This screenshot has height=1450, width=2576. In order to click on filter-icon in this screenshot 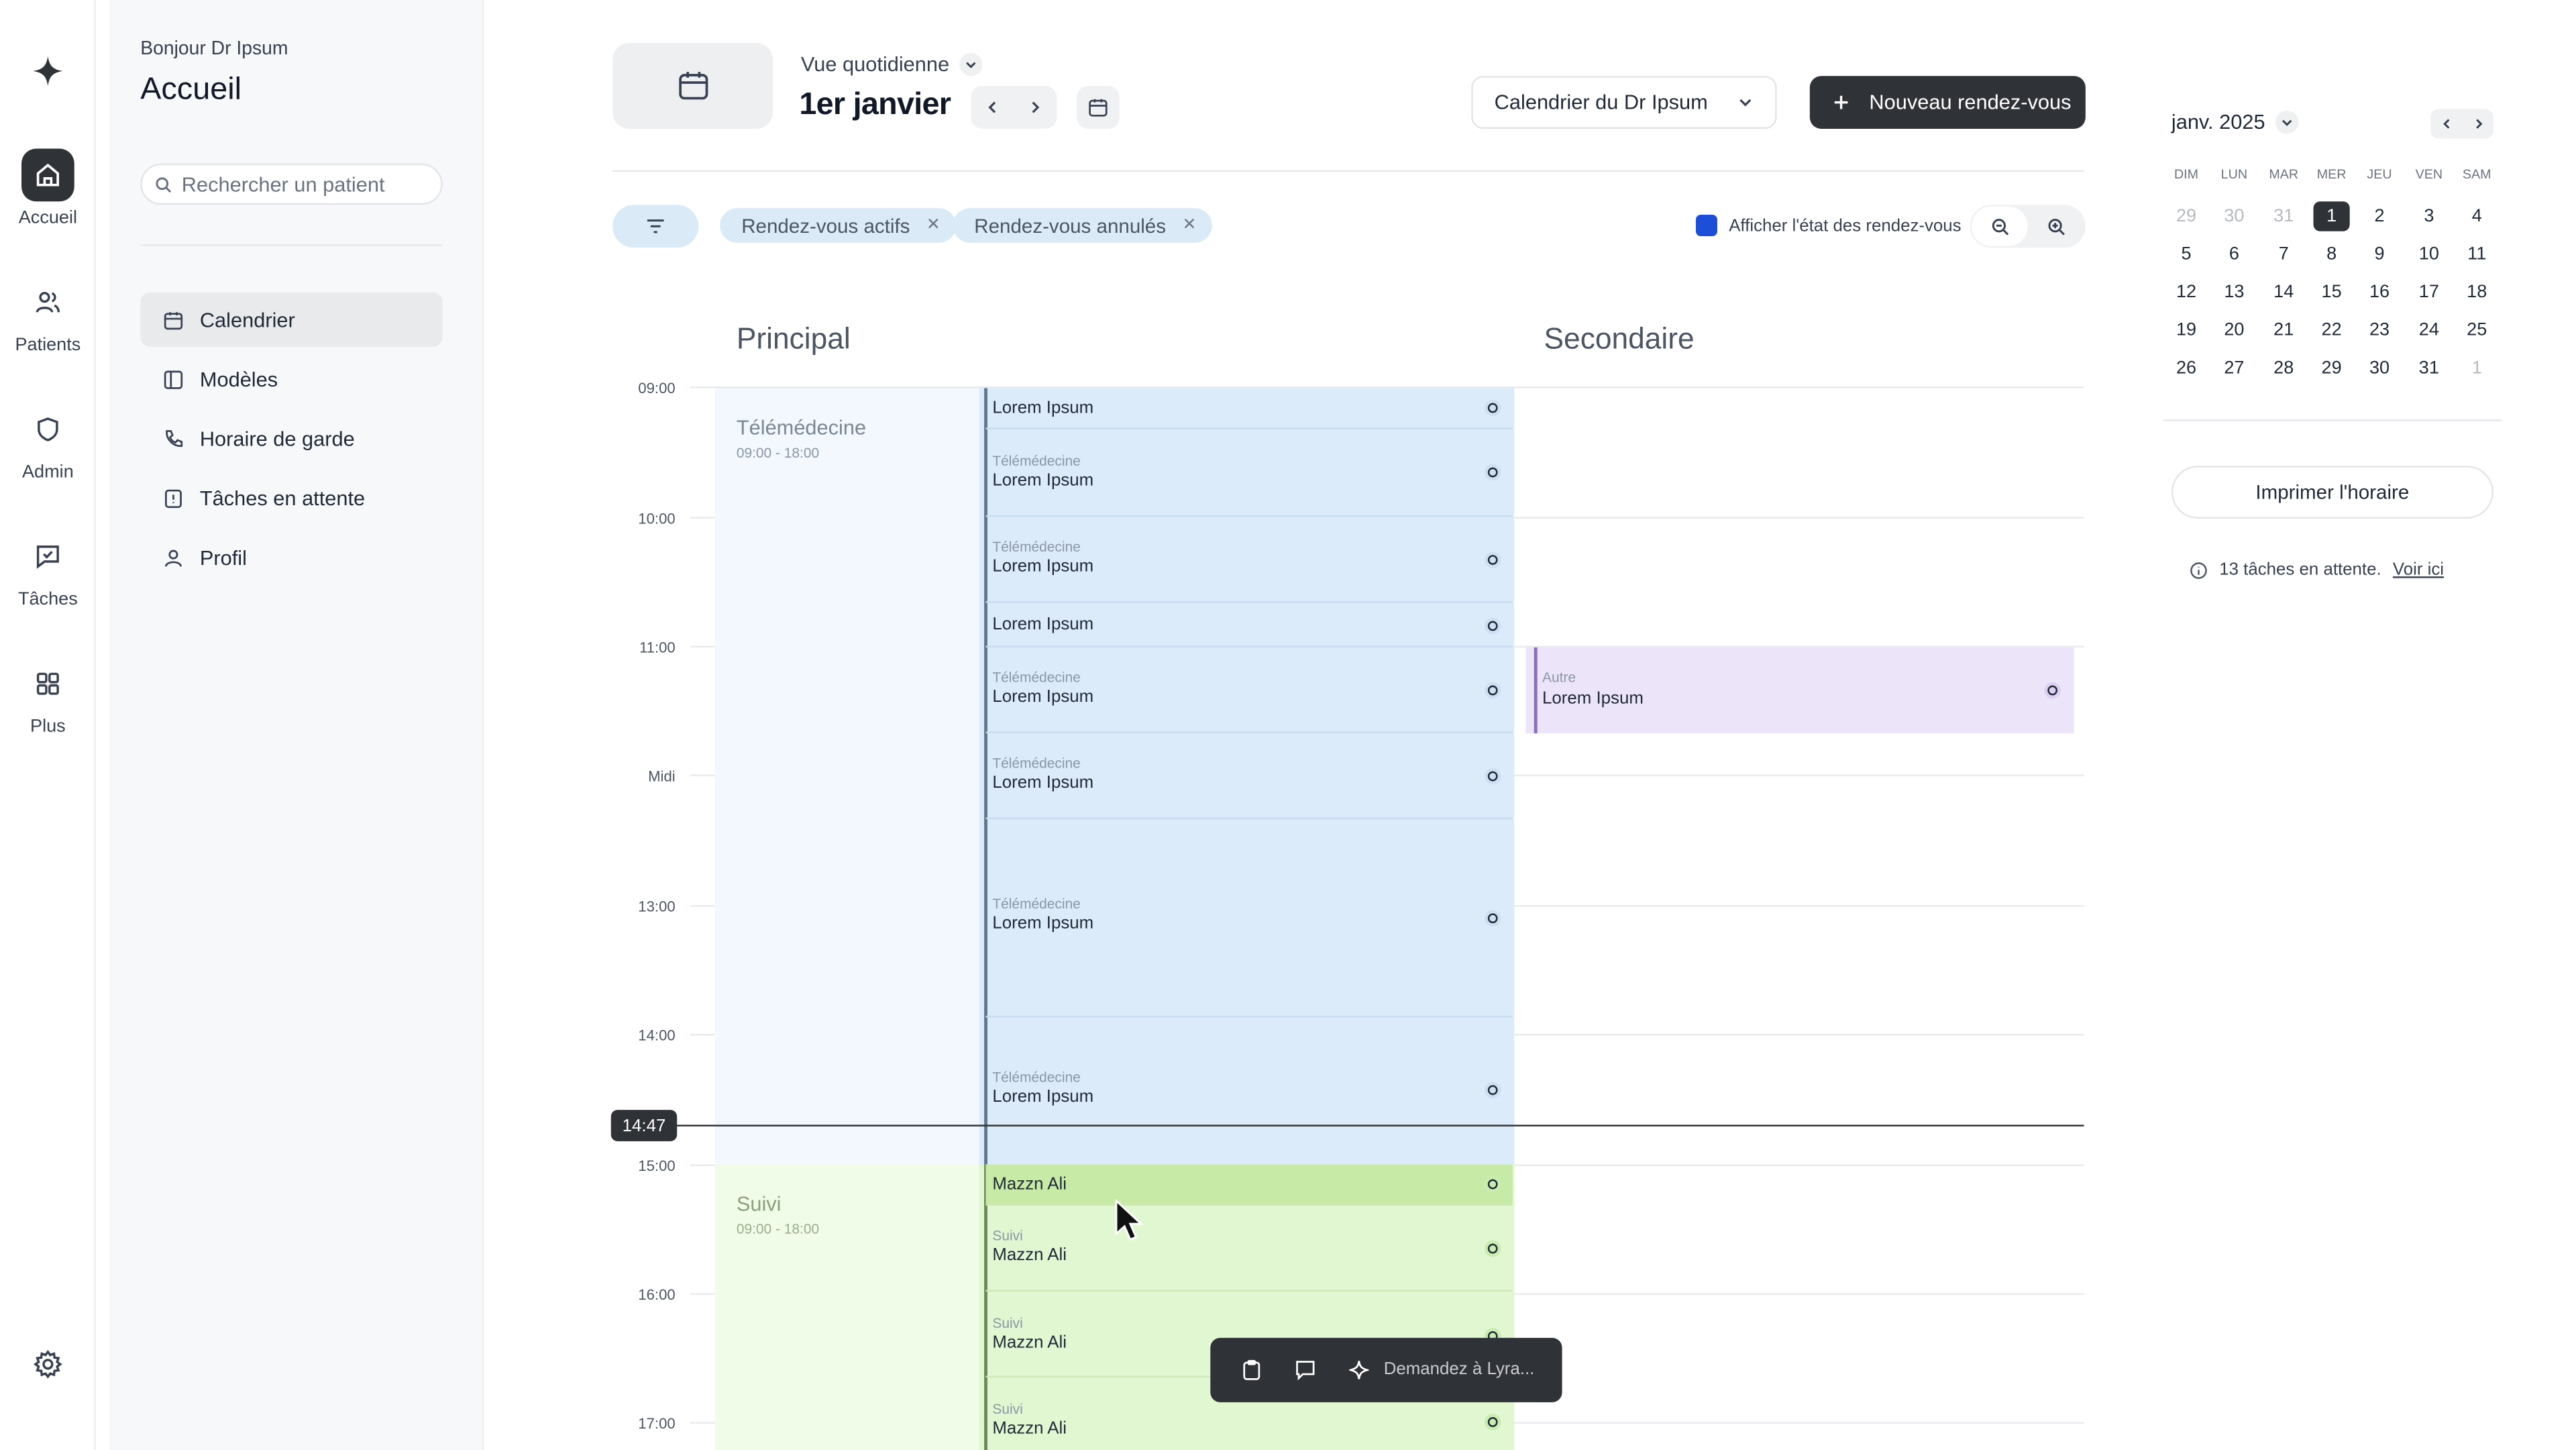, I will do `click(655, 226)`.